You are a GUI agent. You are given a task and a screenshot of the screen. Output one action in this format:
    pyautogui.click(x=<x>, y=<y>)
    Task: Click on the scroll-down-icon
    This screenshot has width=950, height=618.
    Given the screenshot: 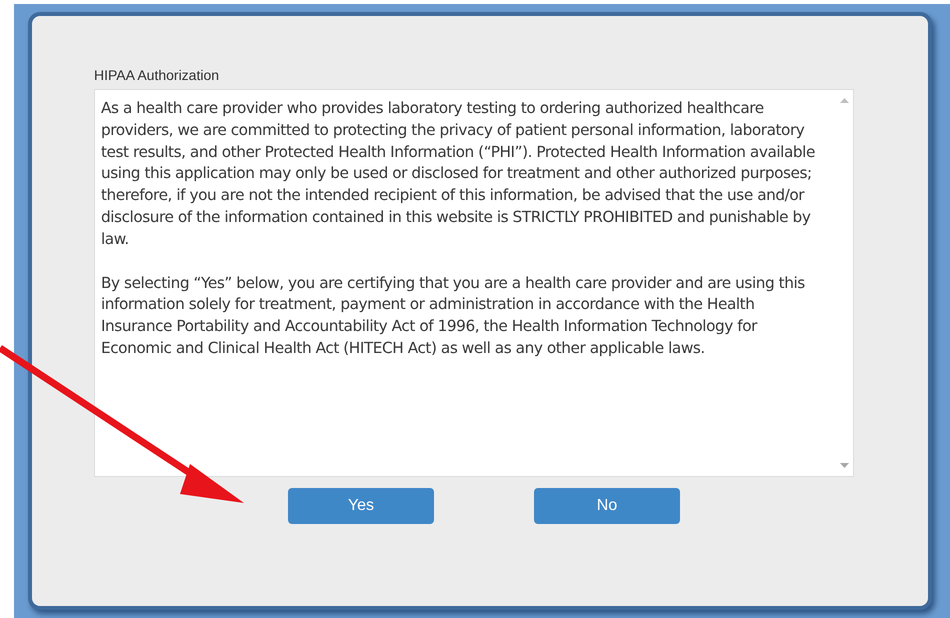 What is the action you would take?
    pyautogui.click(x=844, y=465)
    